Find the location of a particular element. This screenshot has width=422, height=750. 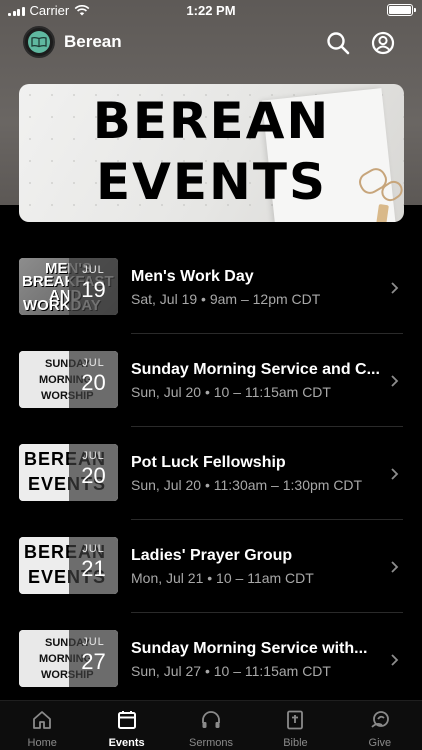

event-thumbnail: BEREAN EVENTS JUL 21 is located at coordinates (68, 565).